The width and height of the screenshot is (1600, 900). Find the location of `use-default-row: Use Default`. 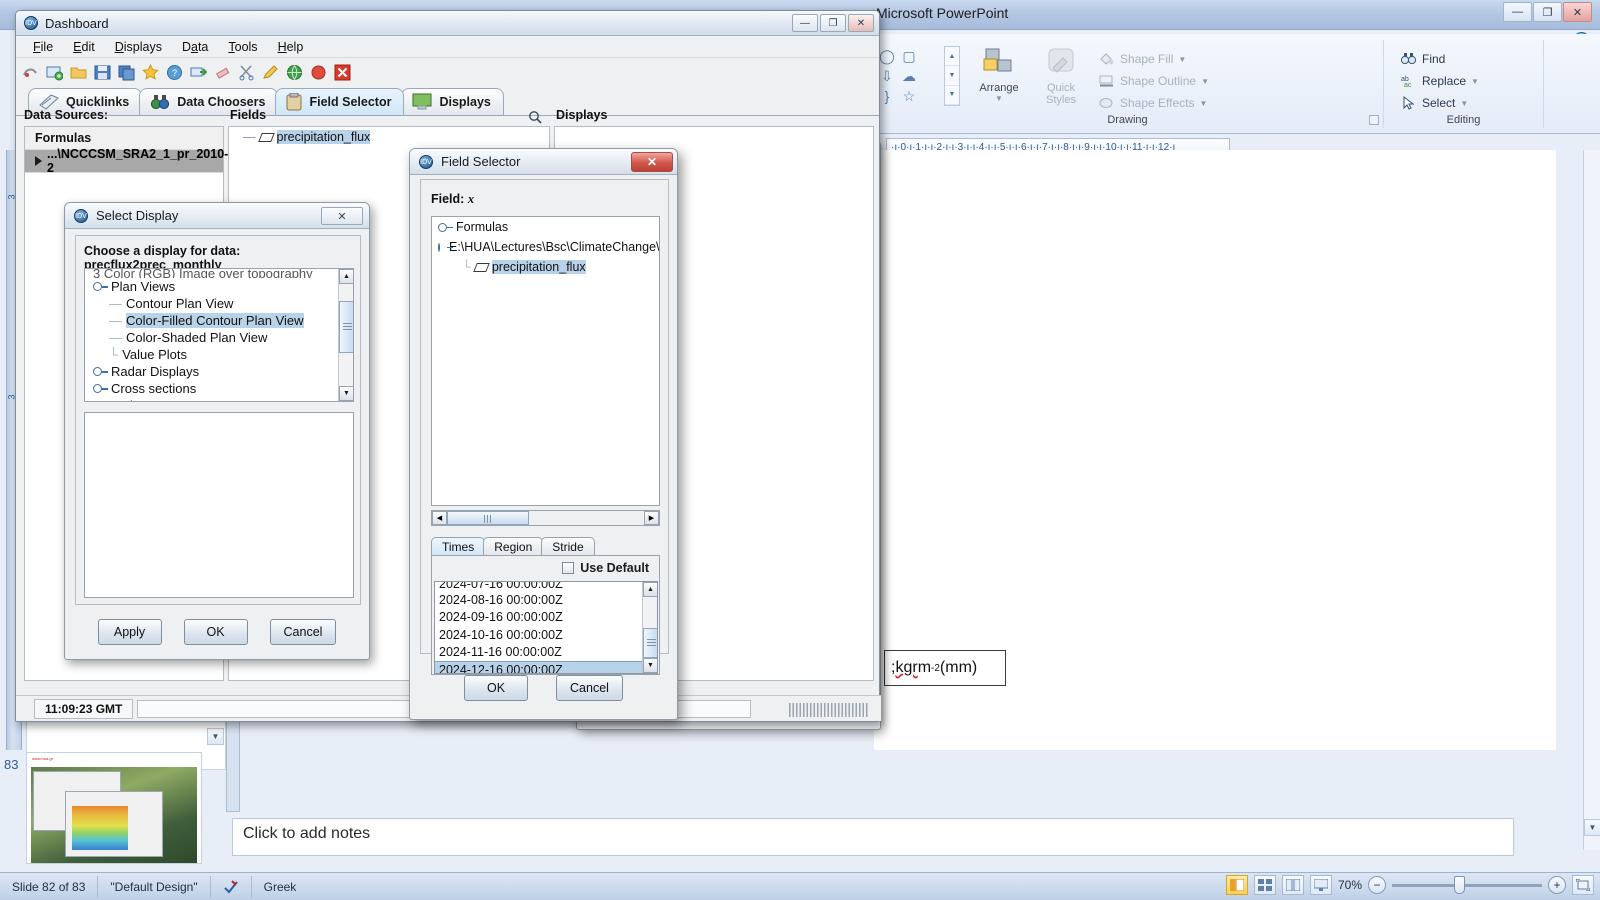

use-default-row: Use Default is located at coordinates (545, 567).